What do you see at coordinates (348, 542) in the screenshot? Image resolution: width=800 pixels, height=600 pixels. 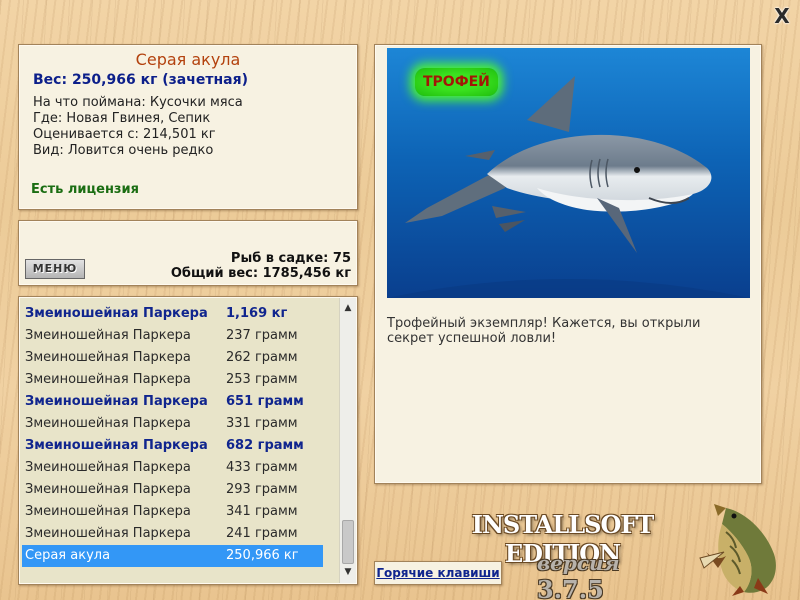 I see `scroll-thumb` at bounding box center [348, 542].